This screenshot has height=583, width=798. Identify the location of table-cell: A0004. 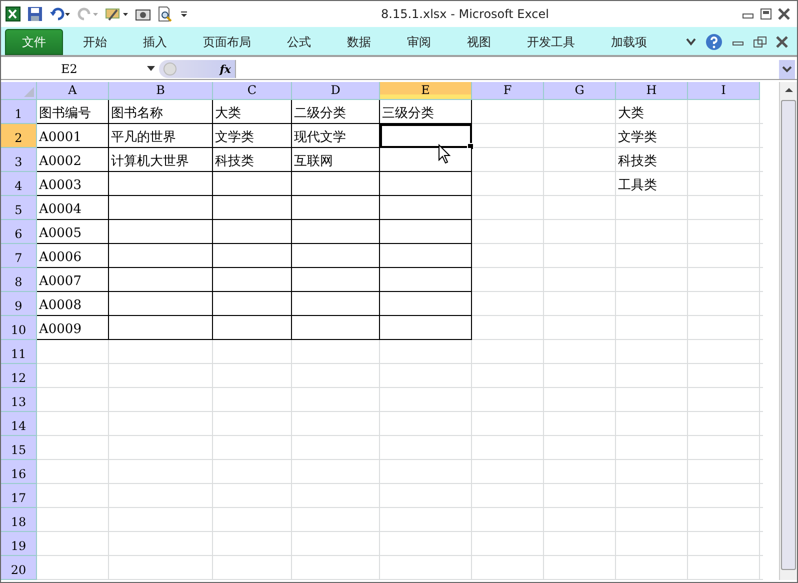
(73, 208).